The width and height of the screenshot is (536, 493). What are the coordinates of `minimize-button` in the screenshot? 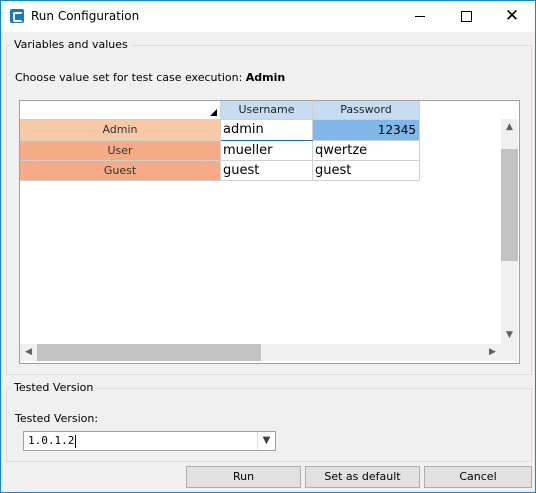 It's located at (420, 16).